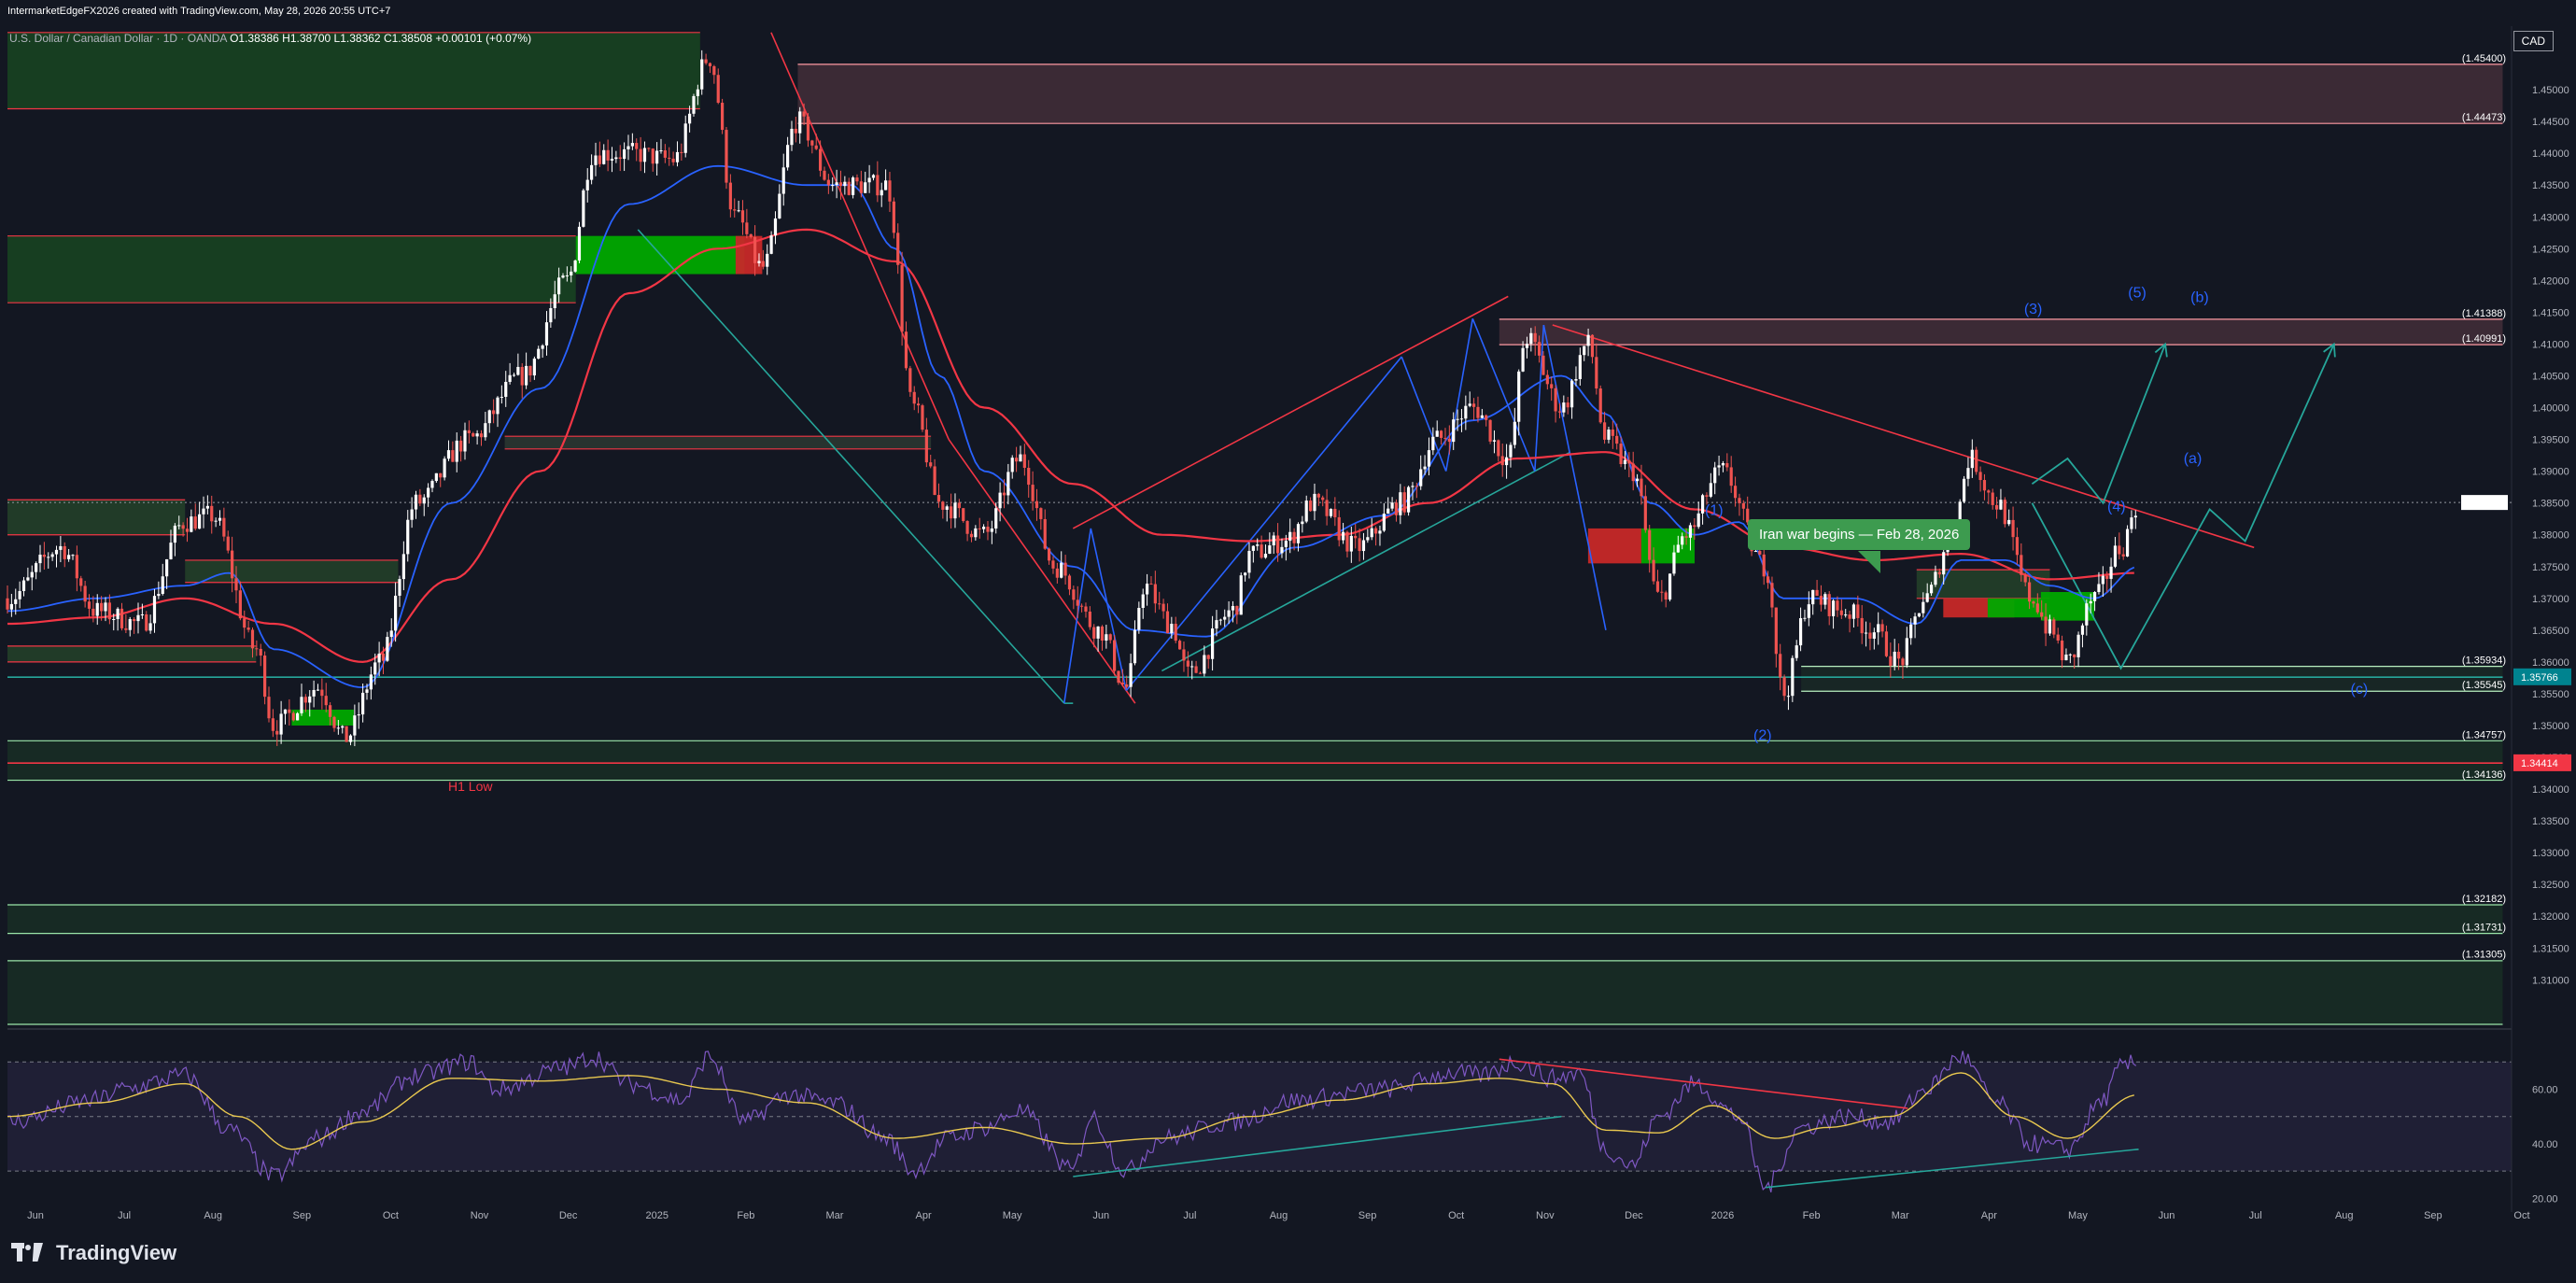  Describe the element at coordinates (306, 39) in the screenshot. I see `high-value: H1.38700` at that location.